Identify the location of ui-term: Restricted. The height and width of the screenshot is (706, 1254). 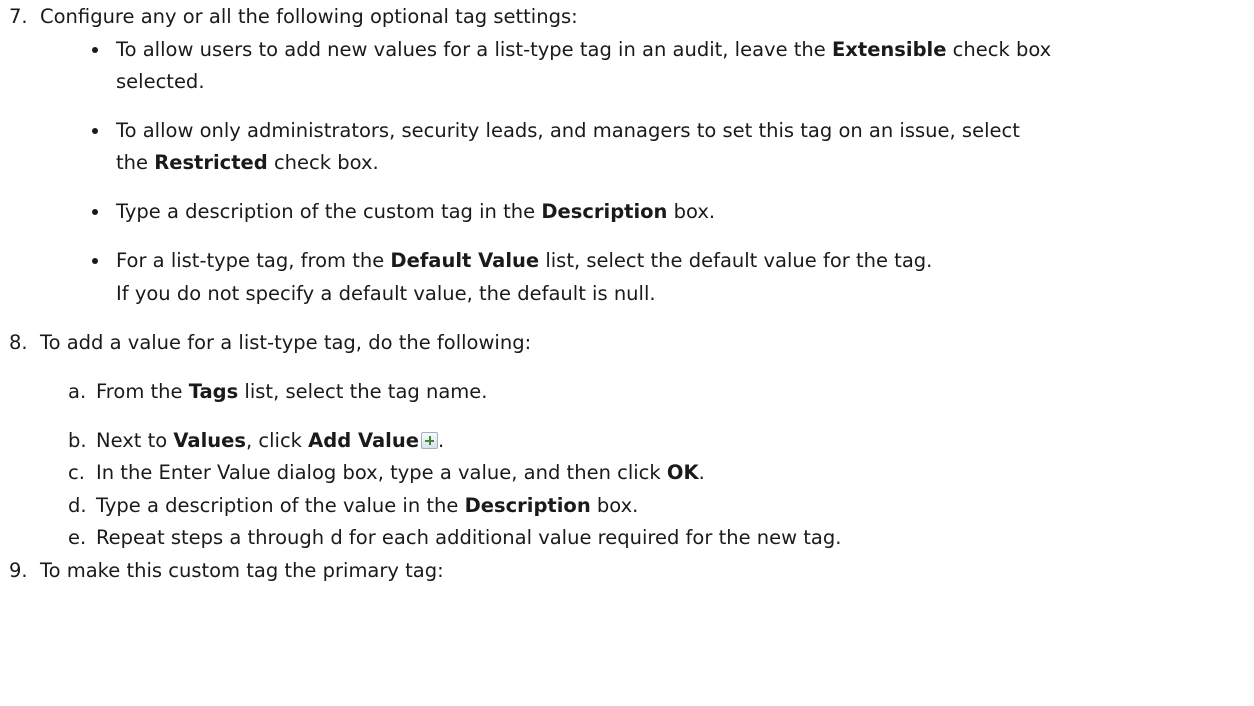
(211, 162).